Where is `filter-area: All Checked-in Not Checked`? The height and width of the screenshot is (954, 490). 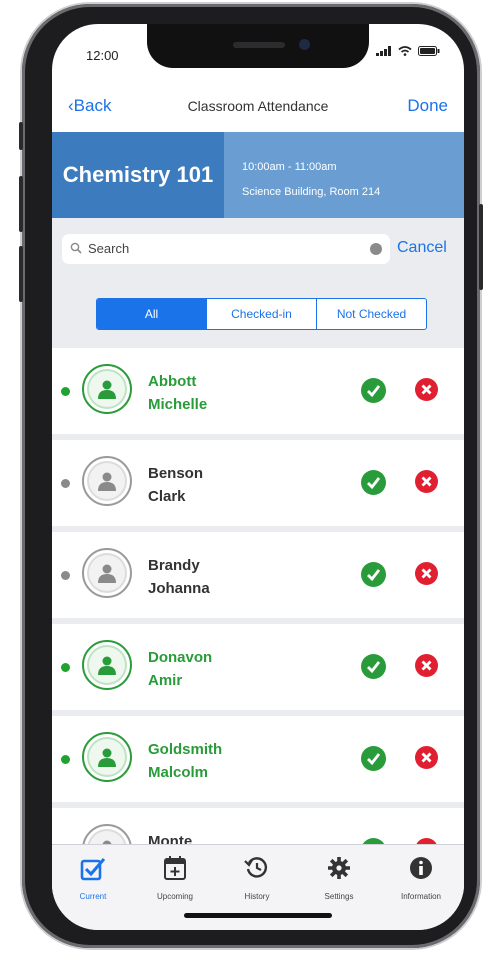 filter-area: All Checked-in Not Checked is located at coordinates (258, 312).